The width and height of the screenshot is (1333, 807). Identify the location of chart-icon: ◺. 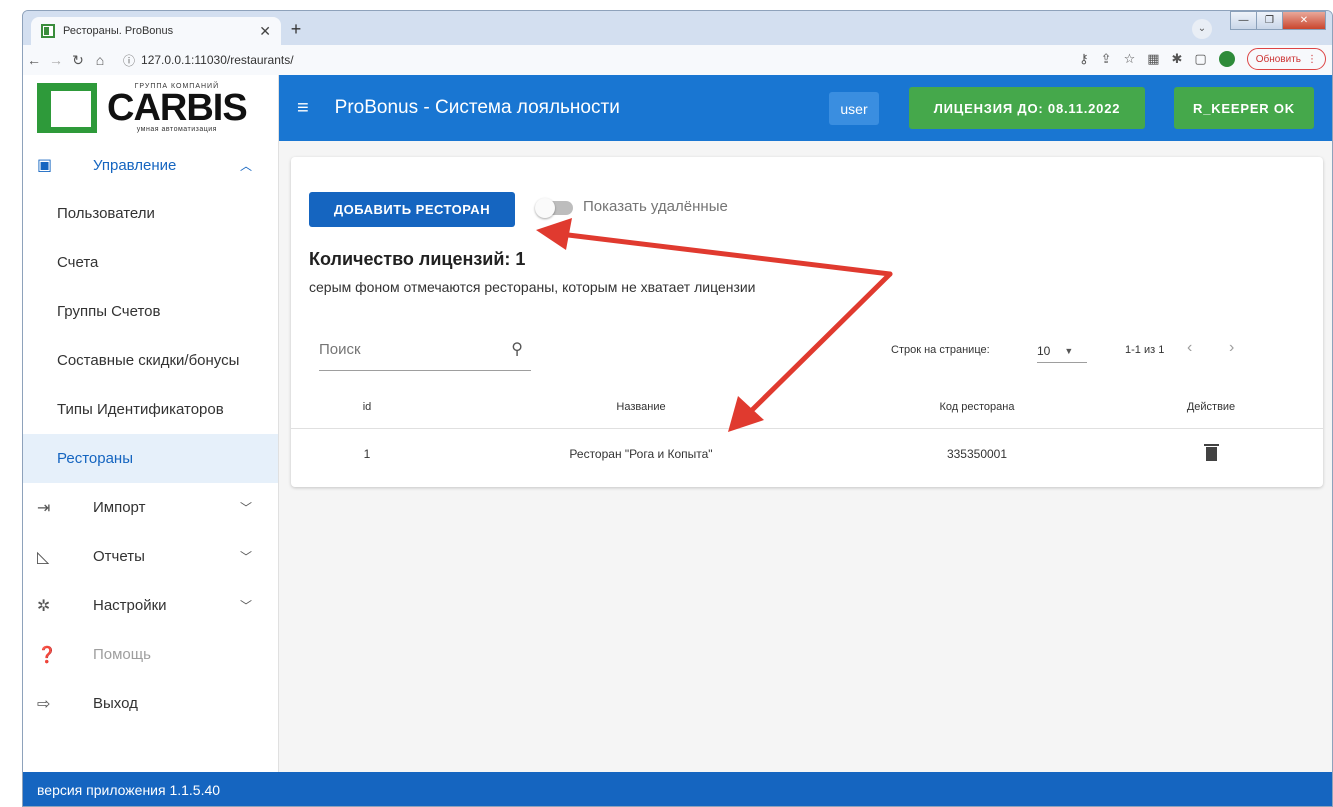
(43, 557).